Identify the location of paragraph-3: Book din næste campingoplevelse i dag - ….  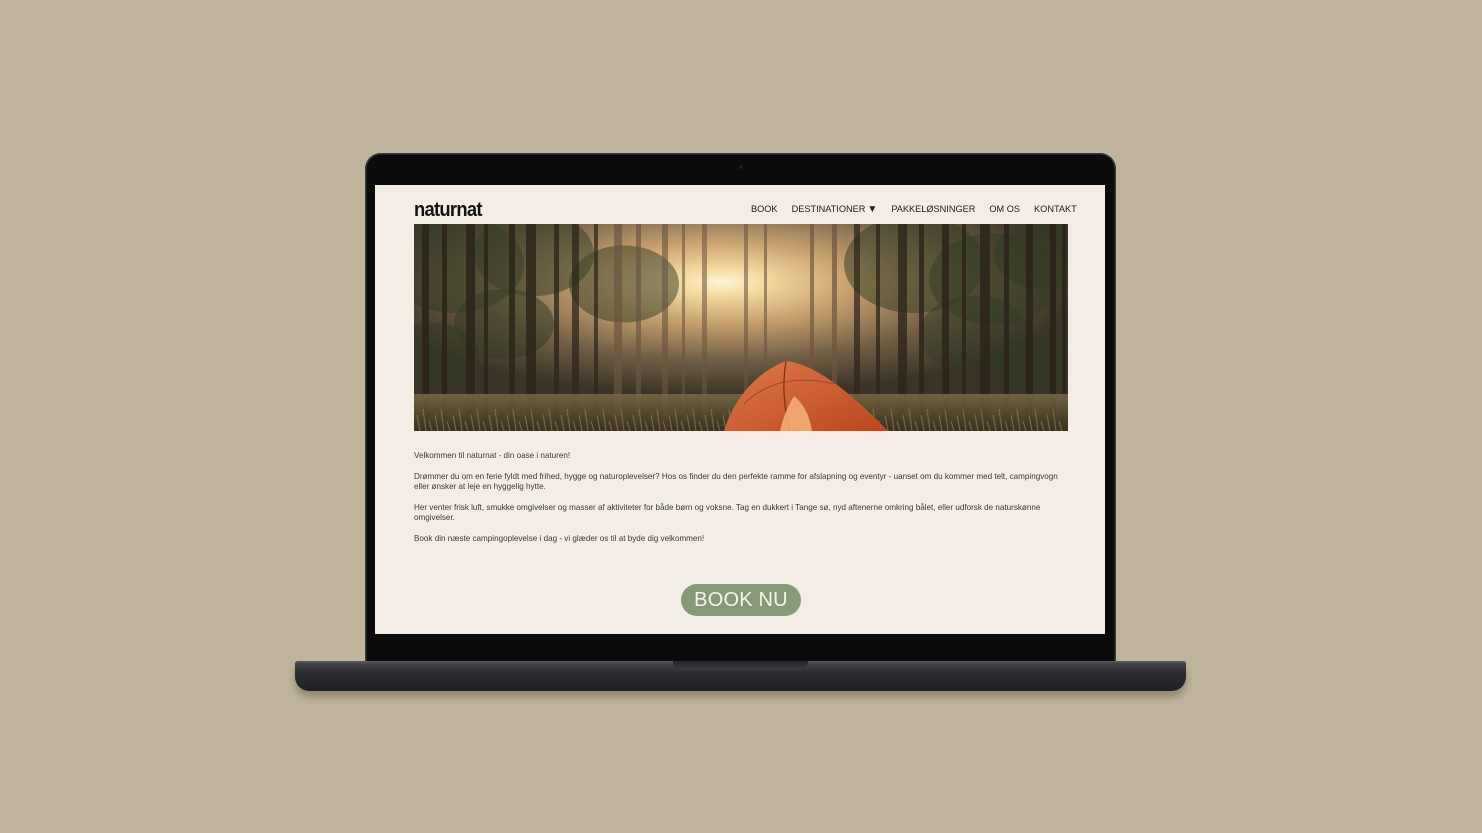
(559, 538).